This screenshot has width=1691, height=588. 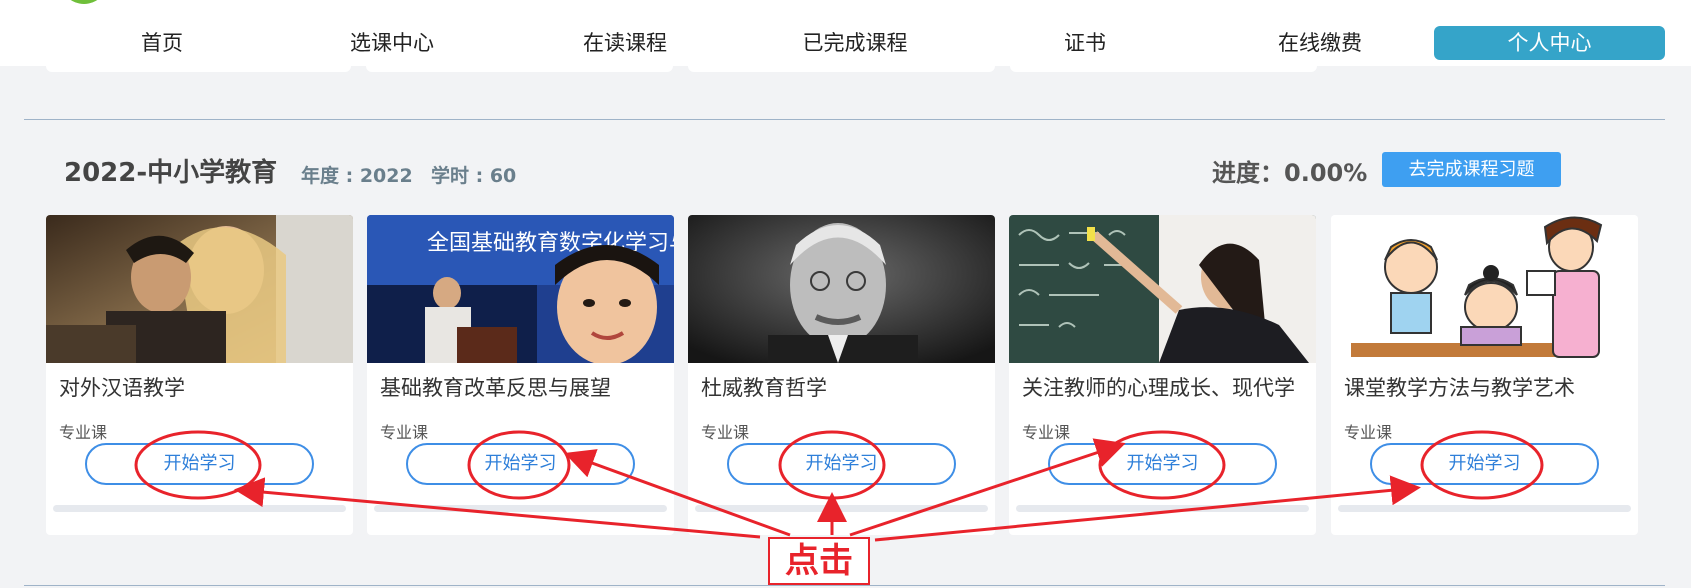 I want to click on nav-current-courses: 在读课程, so click(x=625, y=43).